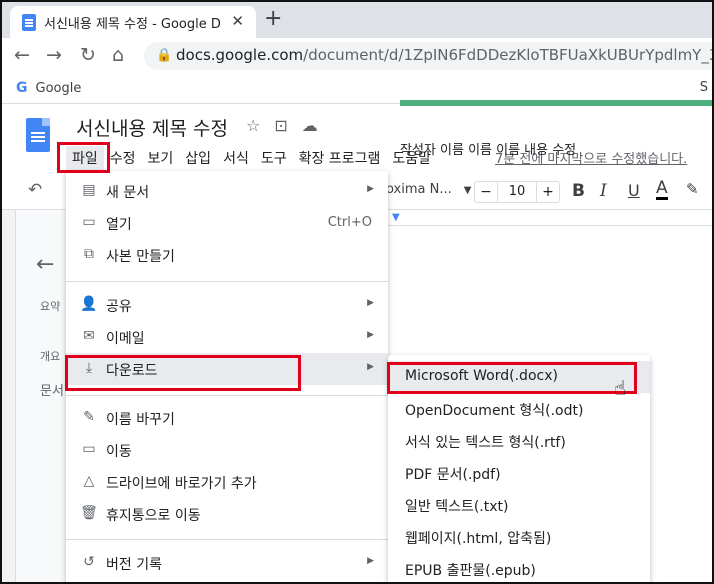  I want to click on download-option-epub: EPUB 출판물(.epub), so click(519, 567).